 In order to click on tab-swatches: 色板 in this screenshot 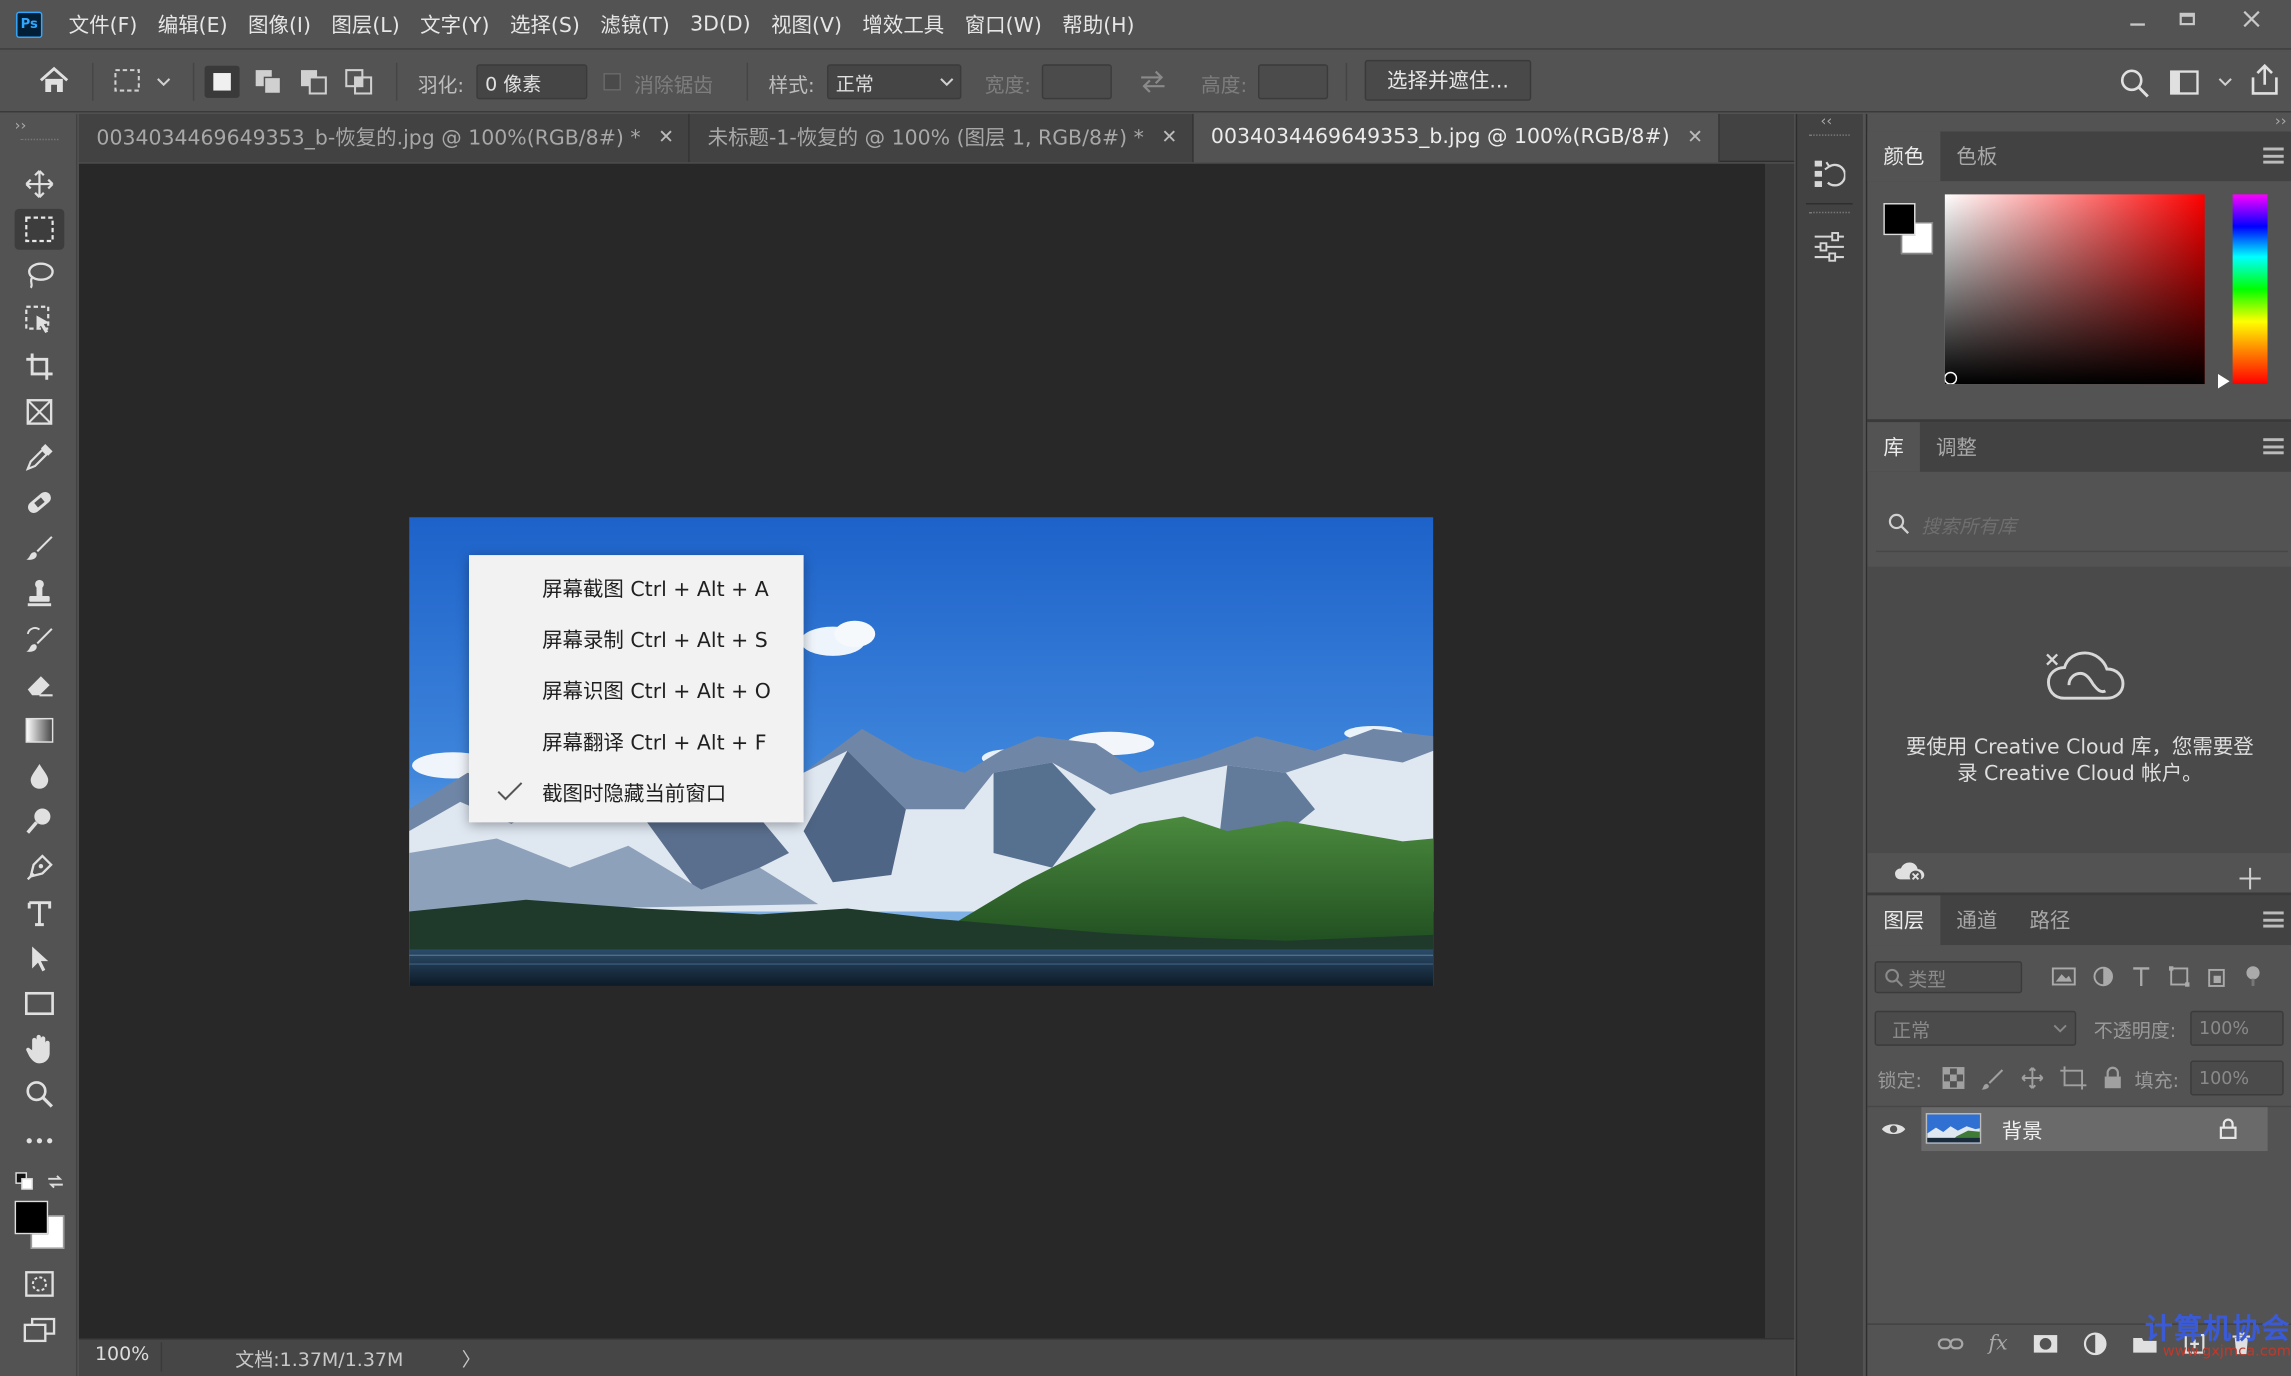, I will do `click(1976, 156)`.